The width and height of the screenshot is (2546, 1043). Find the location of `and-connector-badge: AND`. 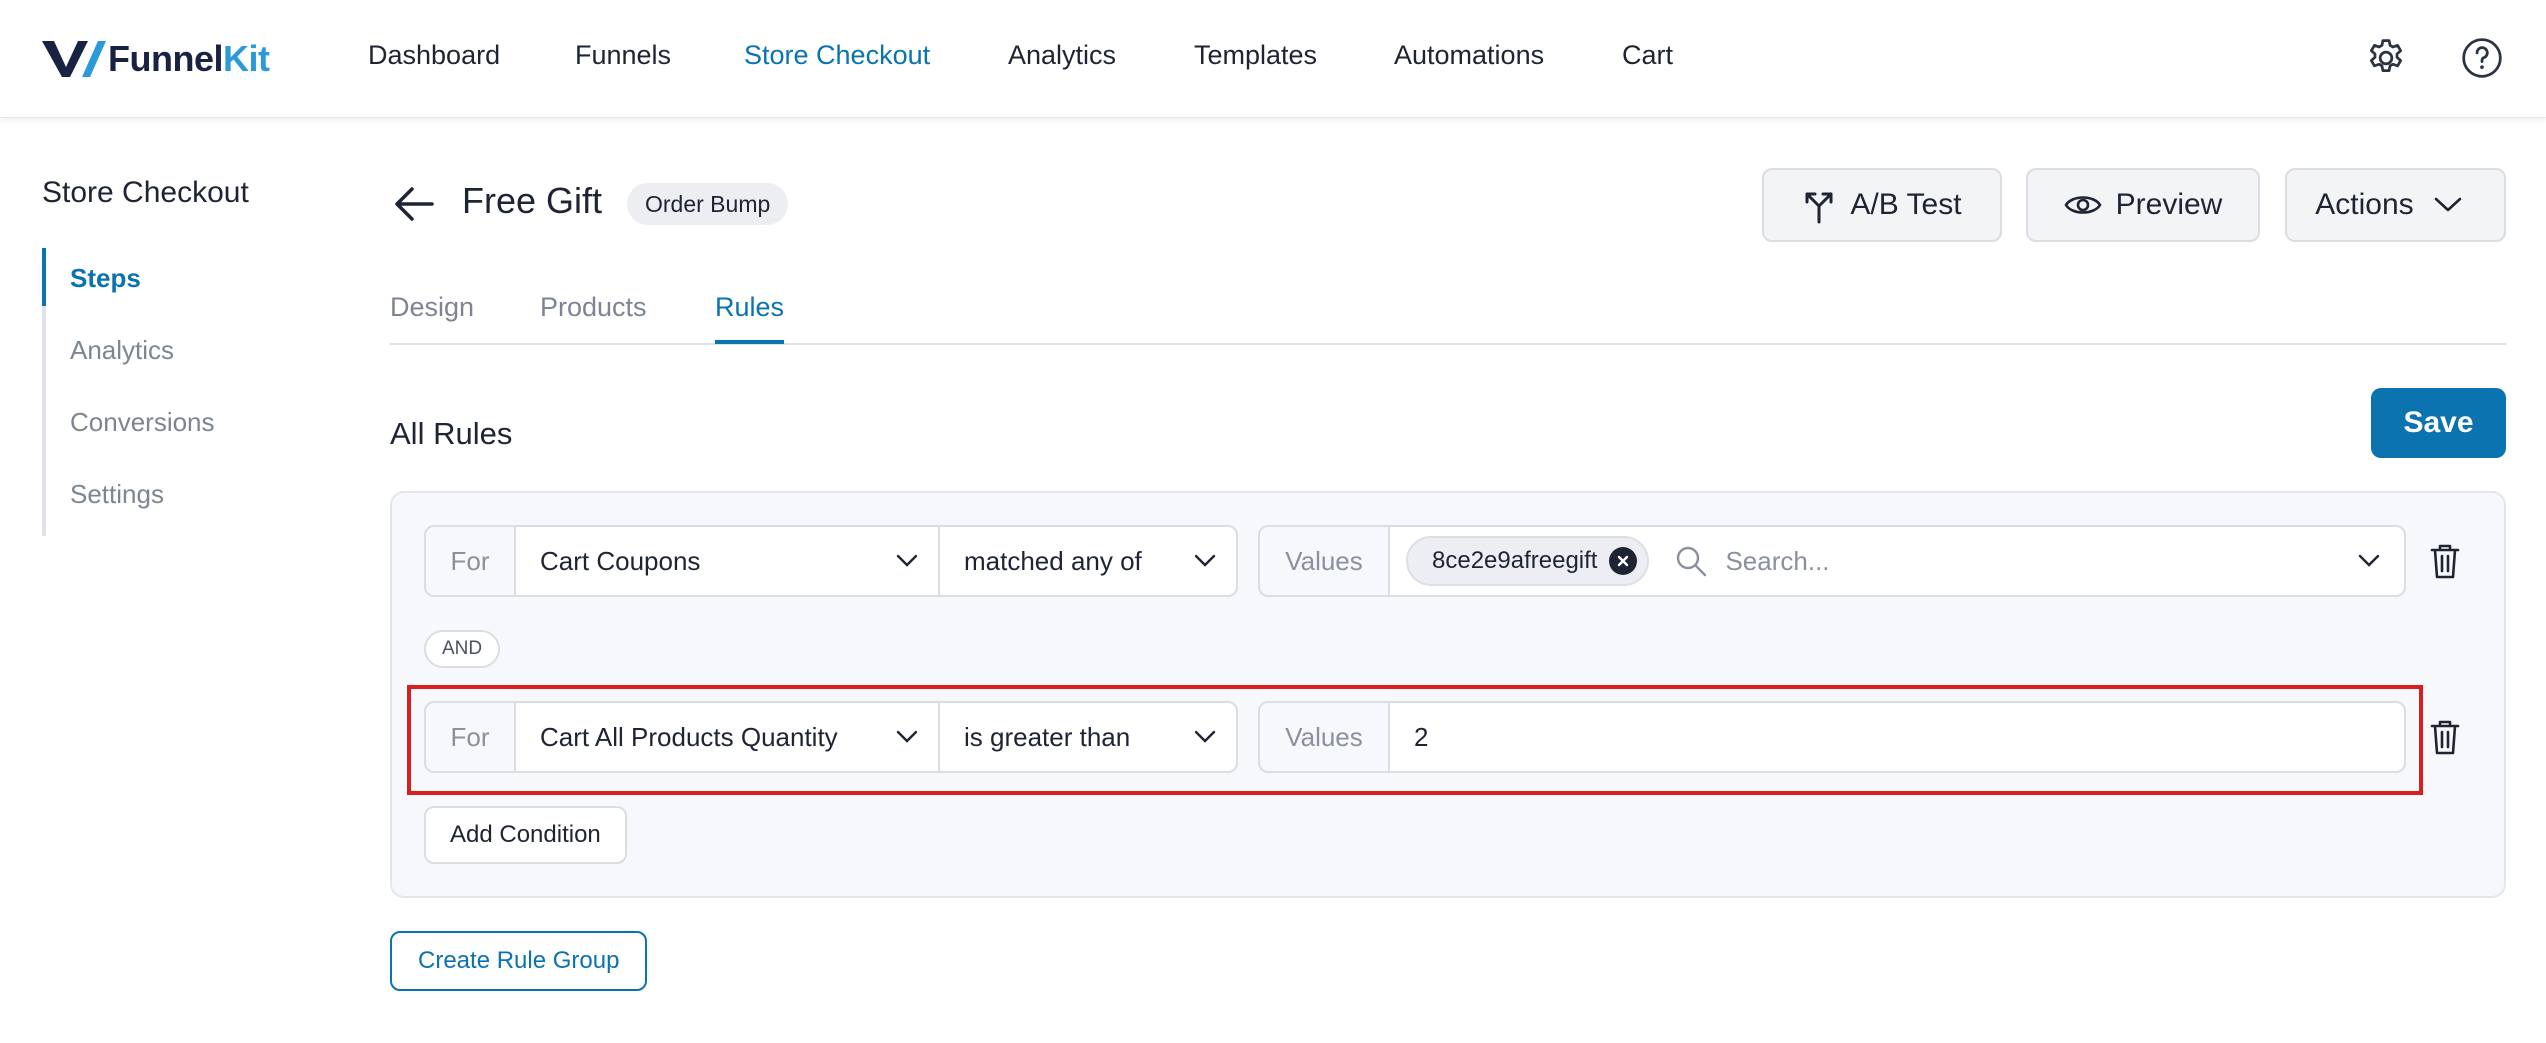

and-connector-badge: AND is located at coordinates (462, 649).